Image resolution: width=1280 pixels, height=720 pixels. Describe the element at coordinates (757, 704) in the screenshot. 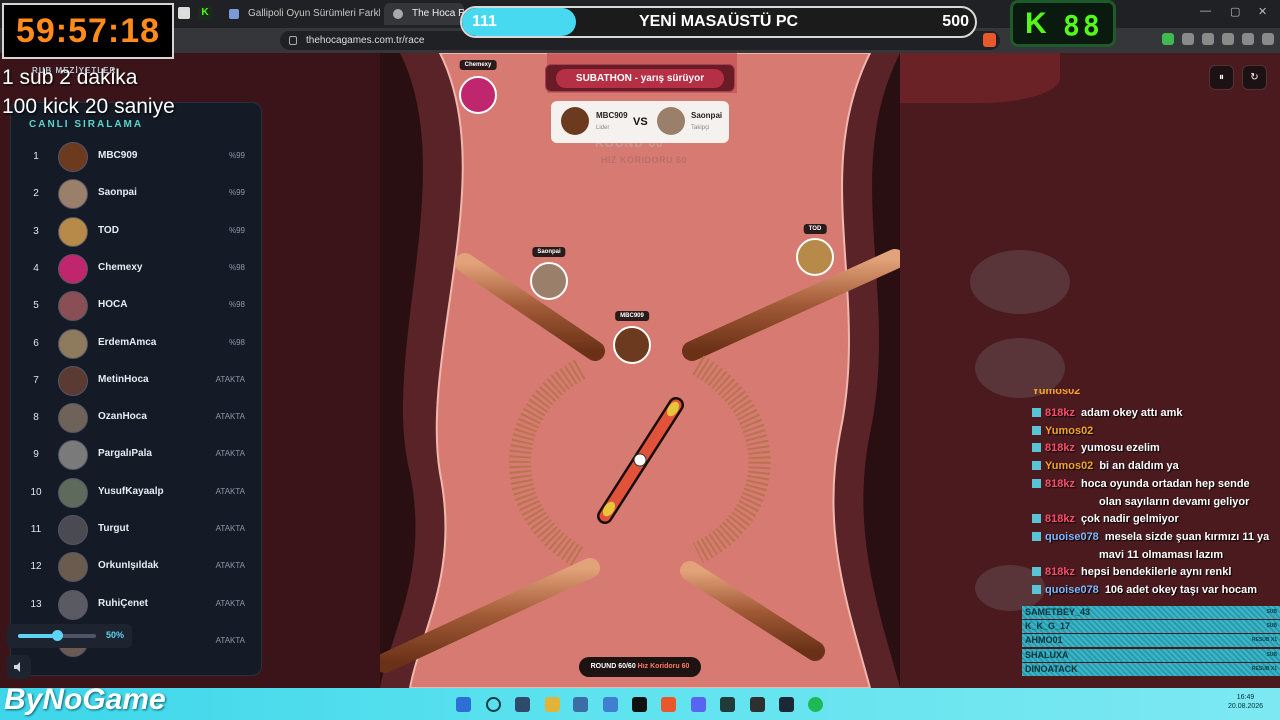

I see `obs-icon` at that location.